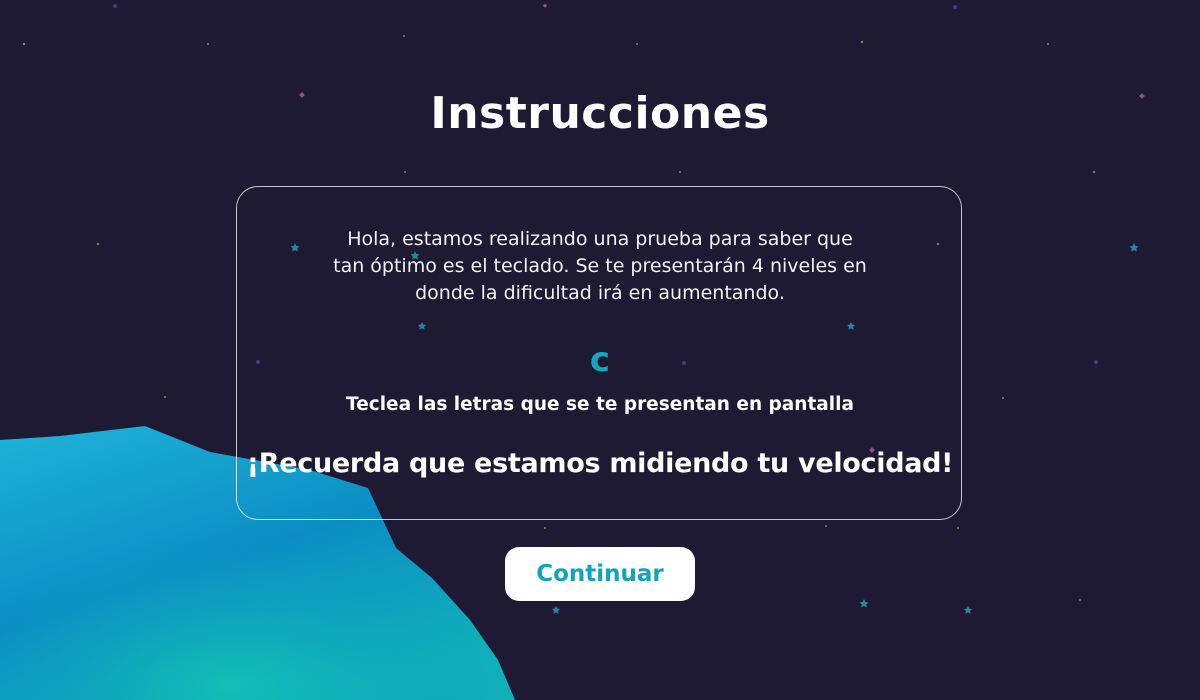 This screenshot has width=1200, height=700. What do you see at coordinates (600, 113) in the screenshot?
I see `page-title: Instrucciones` at bounding box center [600, 113].